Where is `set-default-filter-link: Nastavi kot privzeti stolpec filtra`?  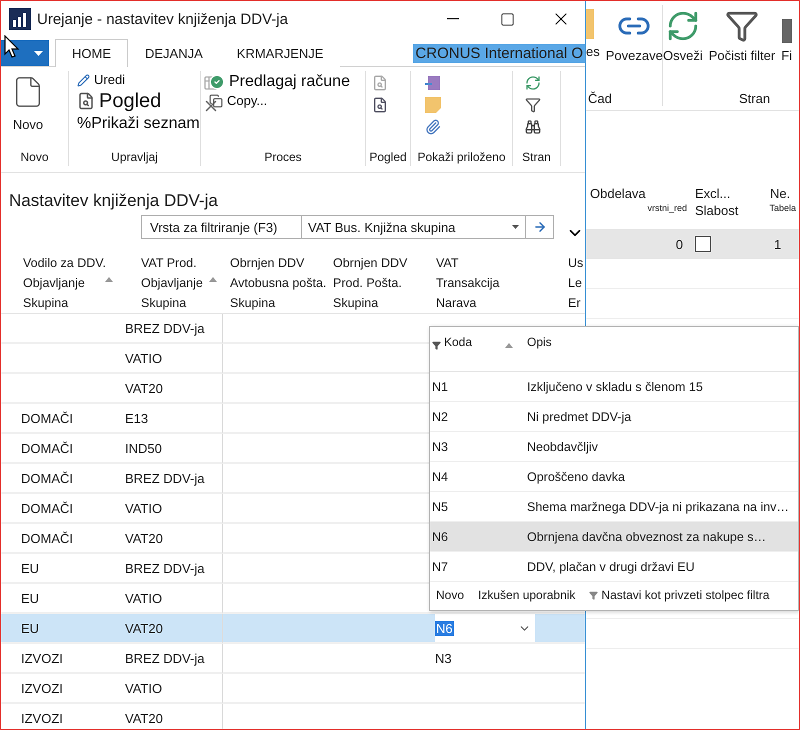 set-default-filter-link: Nastavi kot privzeti stolpec filtra is located at coordinates (679, 595).